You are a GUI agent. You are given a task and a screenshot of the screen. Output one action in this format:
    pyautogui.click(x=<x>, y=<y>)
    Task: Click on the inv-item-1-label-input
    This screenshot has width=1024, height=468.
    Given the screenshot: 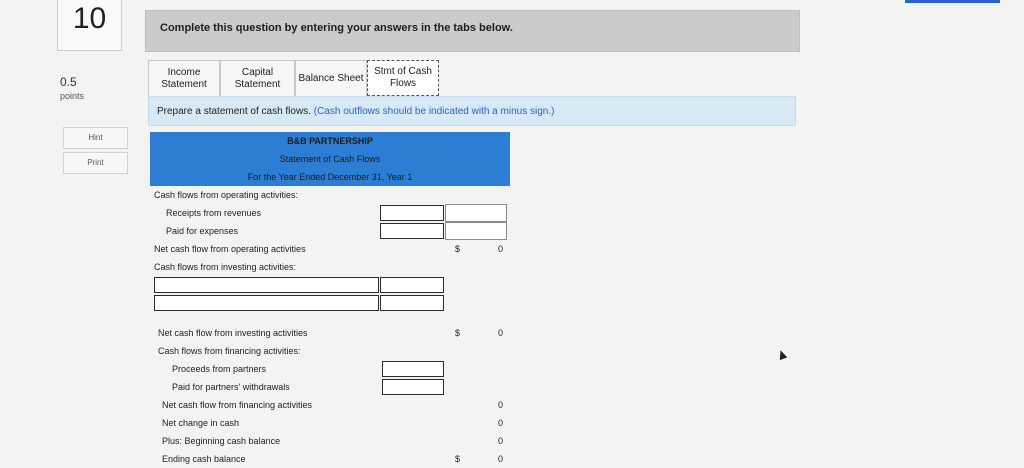 What is the action you would take?
    pyautogui.click(x=266, y=285)
    